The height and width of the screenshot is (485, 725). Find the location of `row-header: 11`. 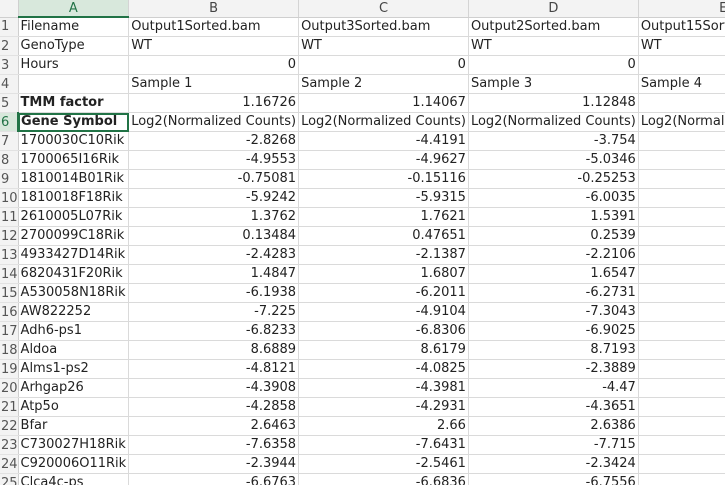

row-header: 11 is located at coordinates (9, 217).